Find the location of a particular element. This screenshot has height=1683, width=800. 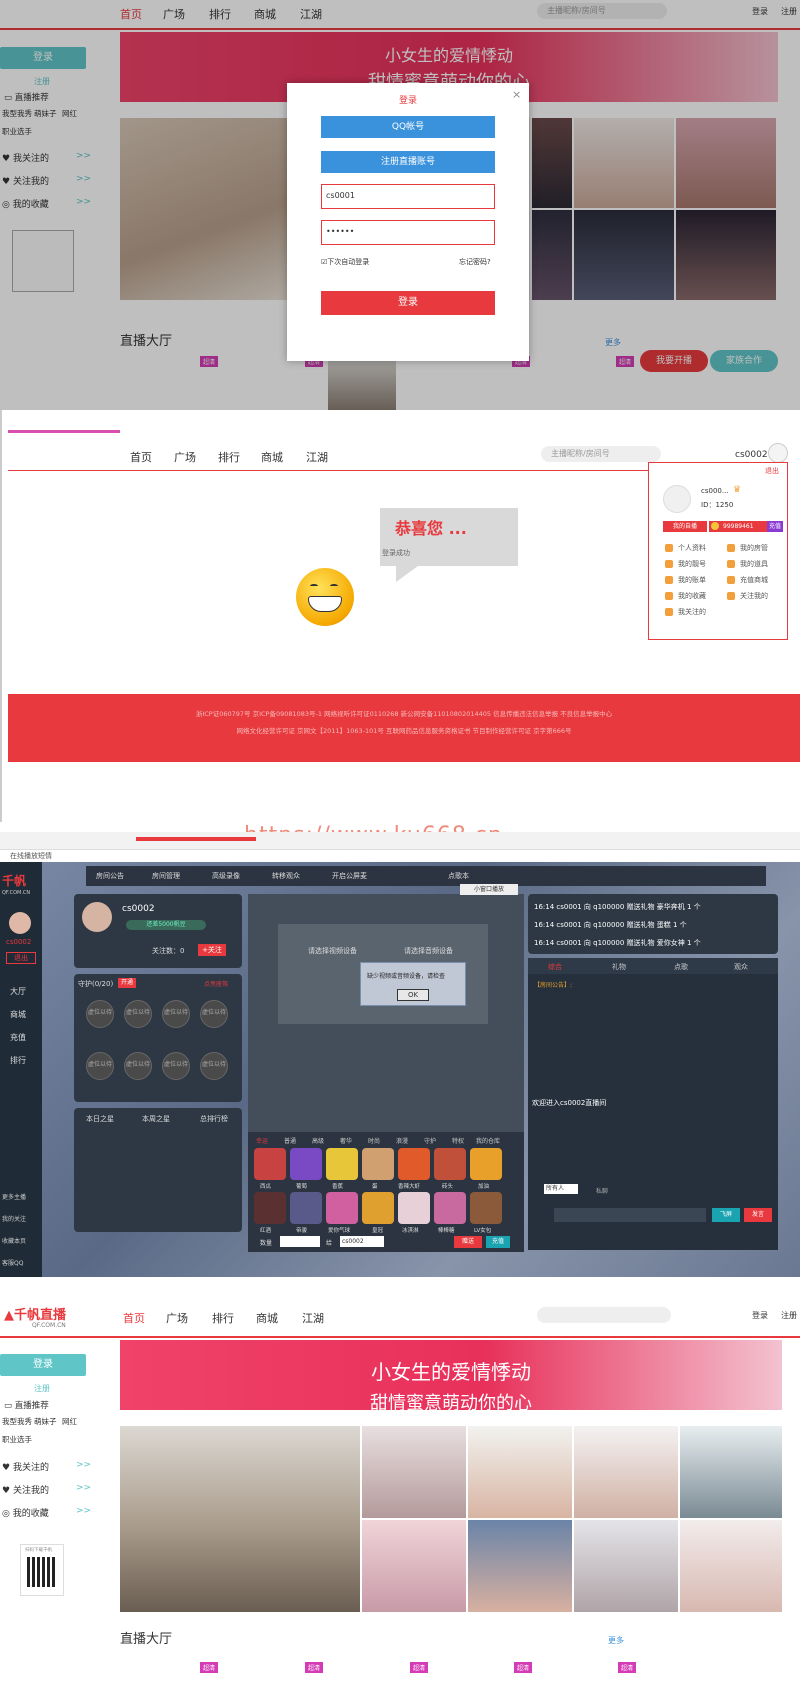

logout-link: 退出 is located at coordinates (772, 471).